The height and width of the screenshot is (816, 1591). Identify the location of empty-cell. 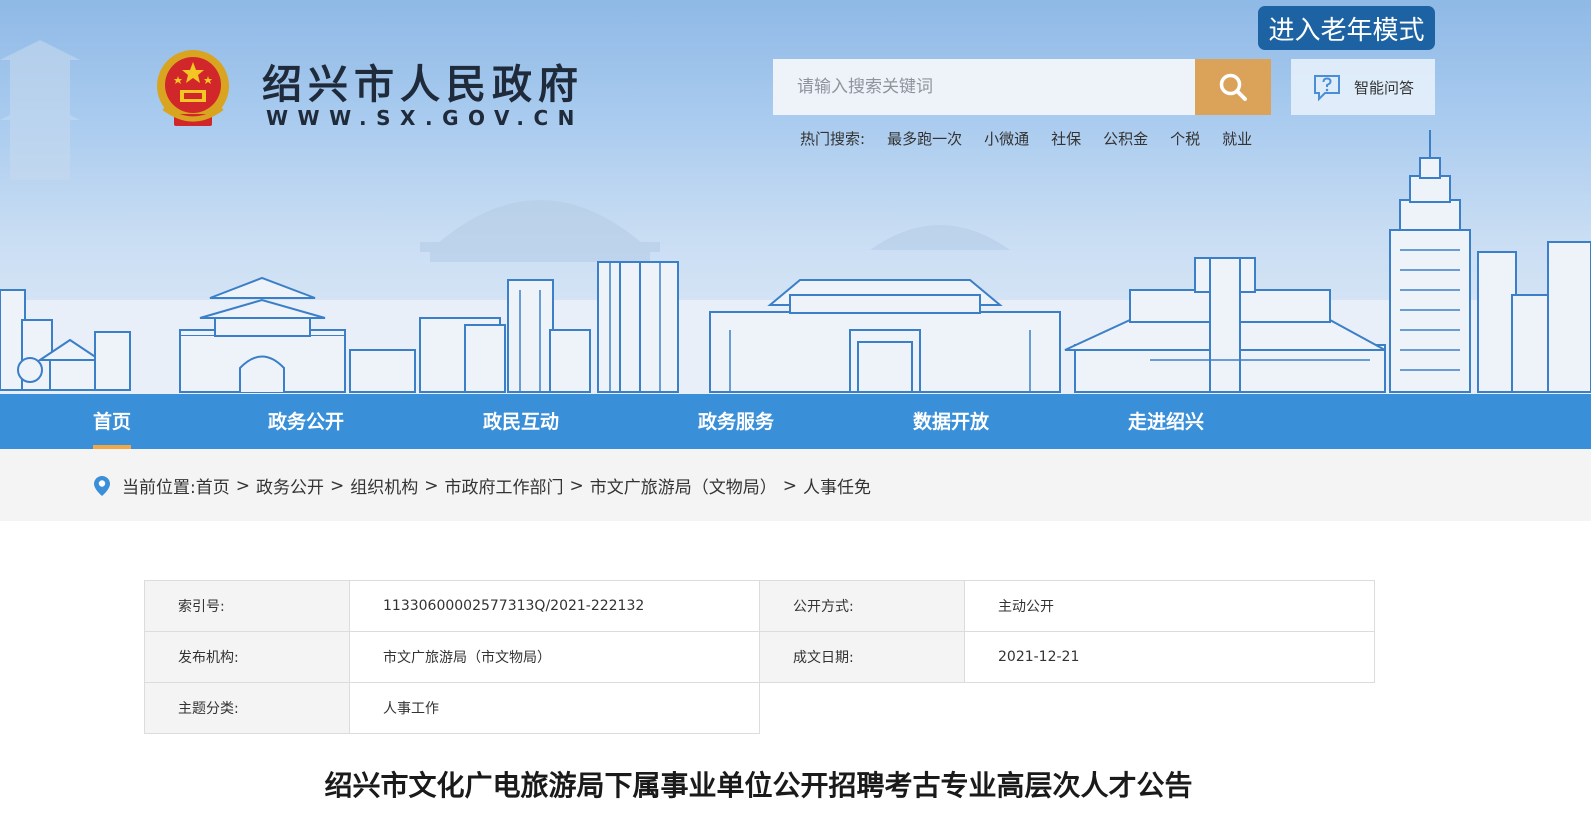
(1067, 708).